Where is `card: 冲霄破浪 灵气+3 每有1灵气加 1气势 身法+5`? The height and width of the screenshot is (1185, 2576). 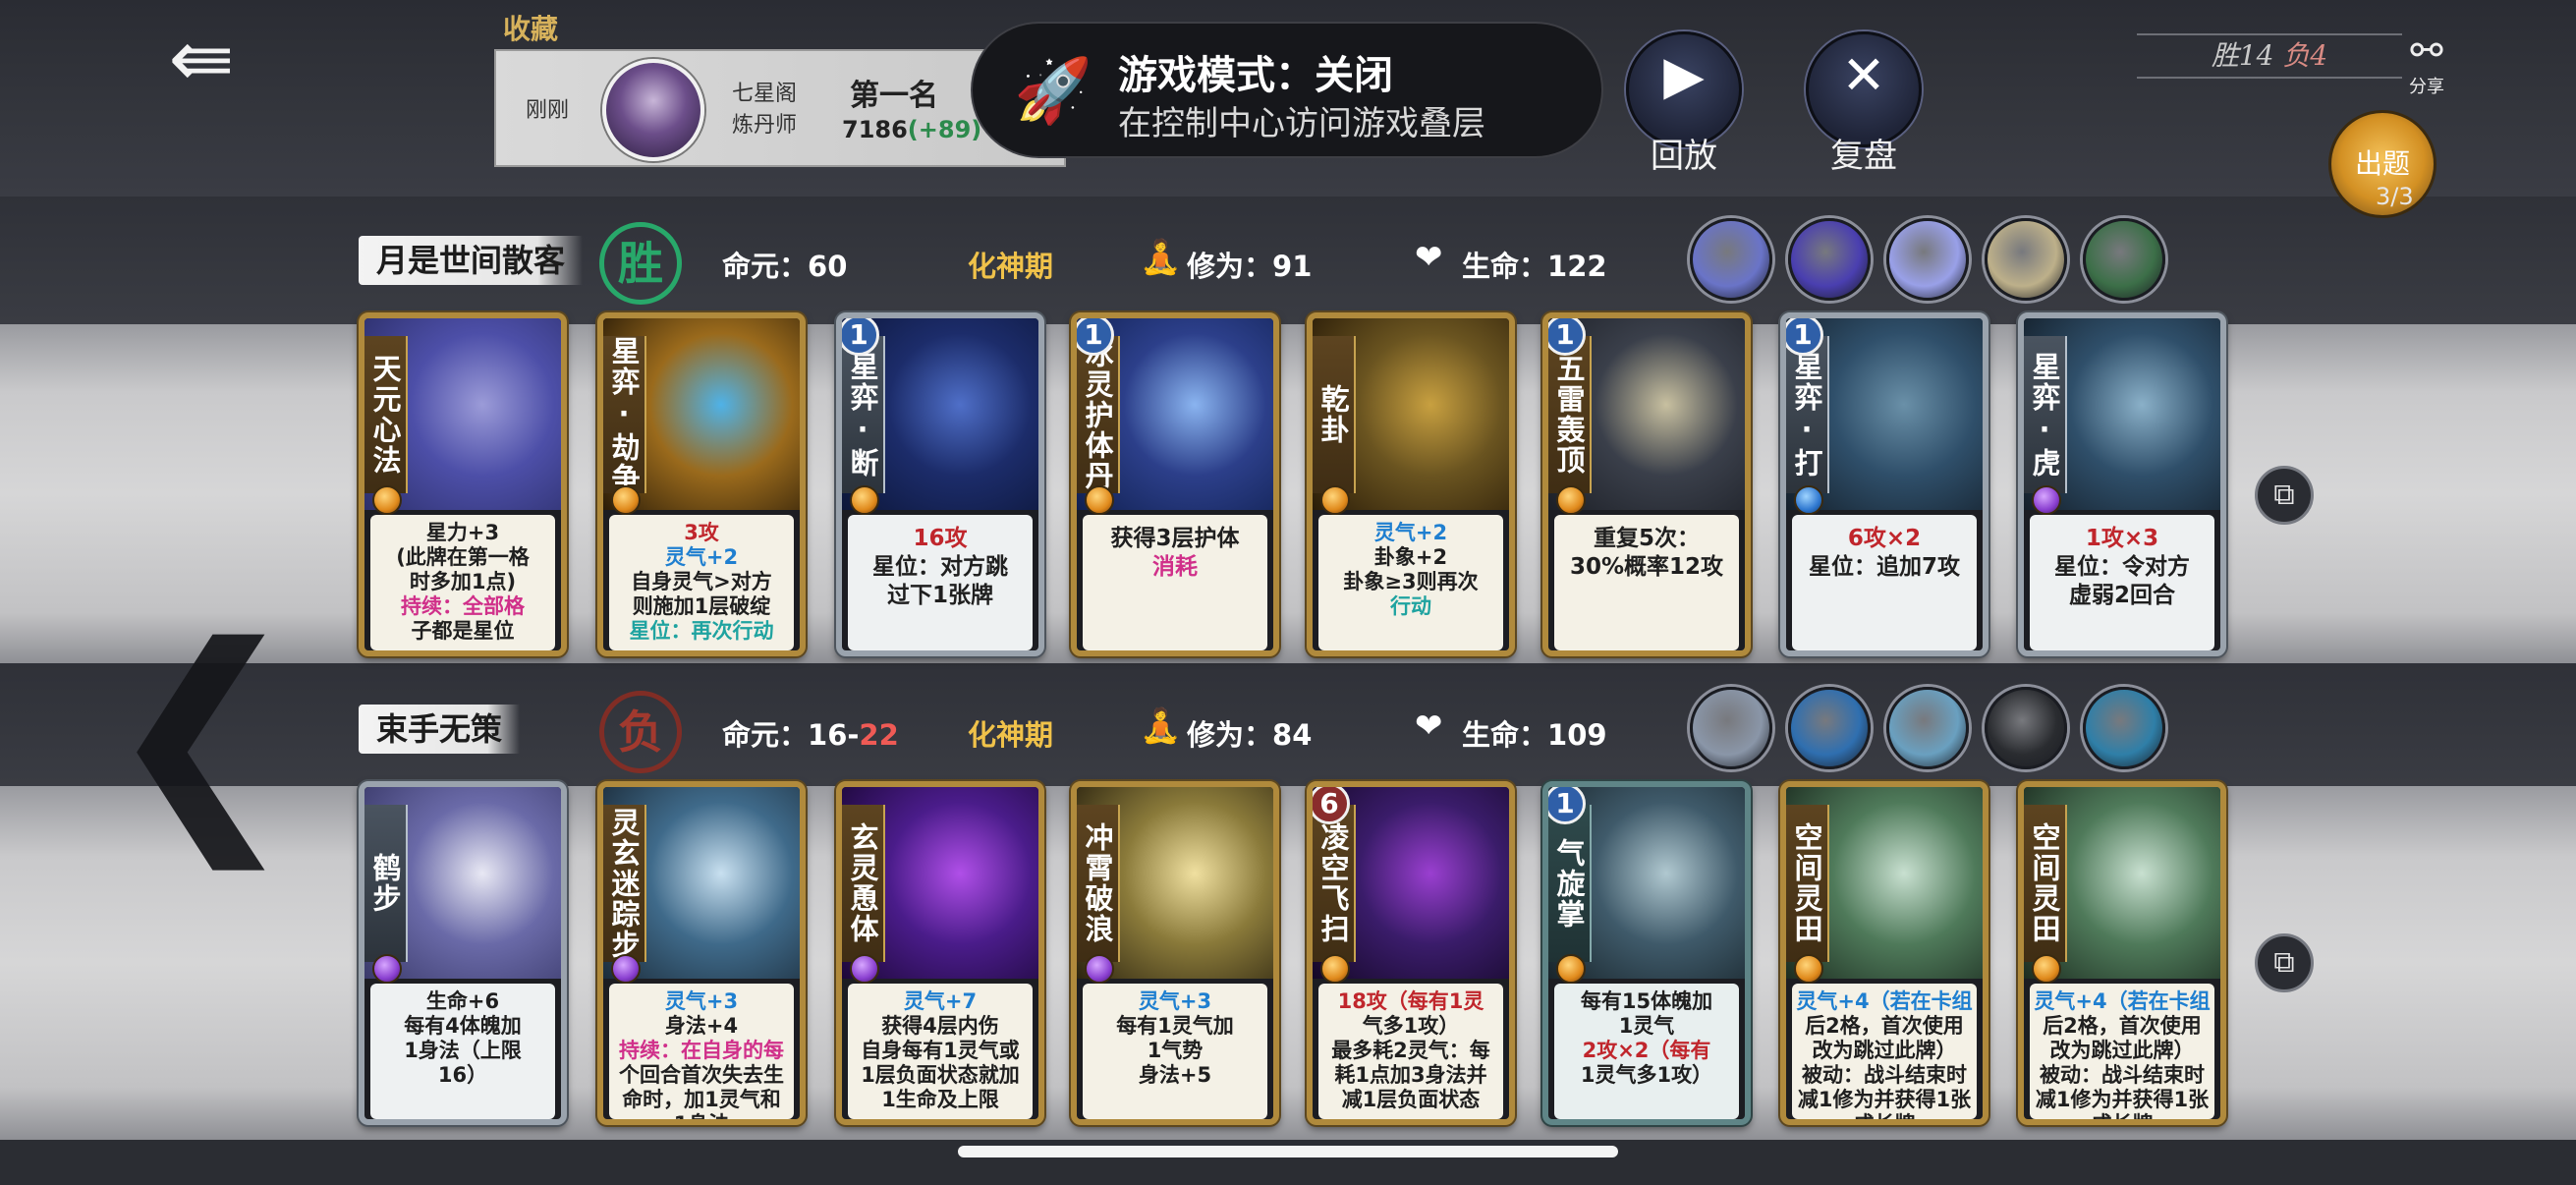 card: 冲霄破浪 灵气+3 每有1灵气加 1气势 身法+5 is located at coordinates (1175, 953).